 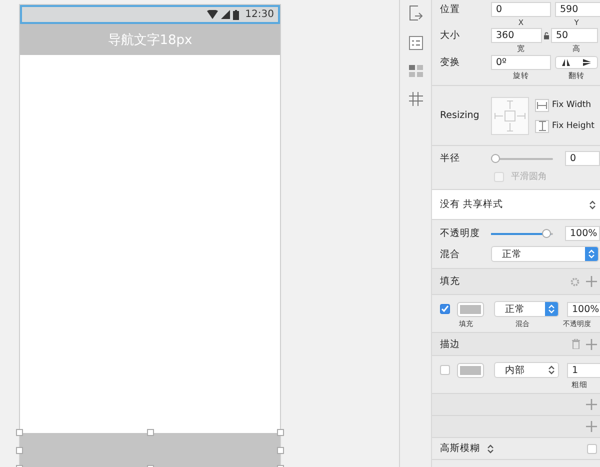 I want to click on trash-icon, so click(x=576, y=344).